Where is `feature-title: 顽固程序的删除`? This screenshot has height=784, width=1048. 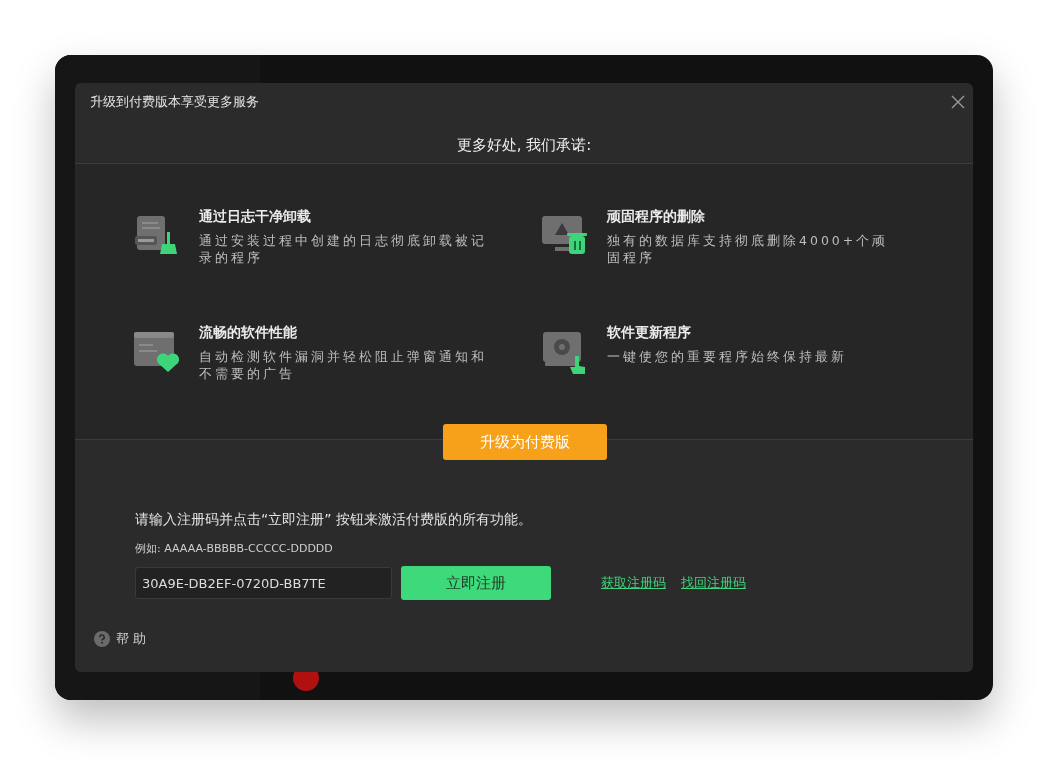 feature-title: 顽固程序的删除 is located at coordinates (656, 217).